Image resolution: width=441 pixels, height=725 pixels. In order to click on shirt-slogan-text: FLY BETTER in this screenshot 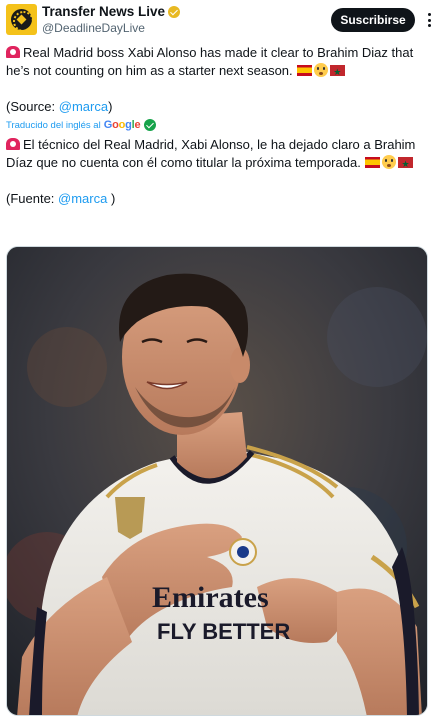, I will do `click(223, 631)`.